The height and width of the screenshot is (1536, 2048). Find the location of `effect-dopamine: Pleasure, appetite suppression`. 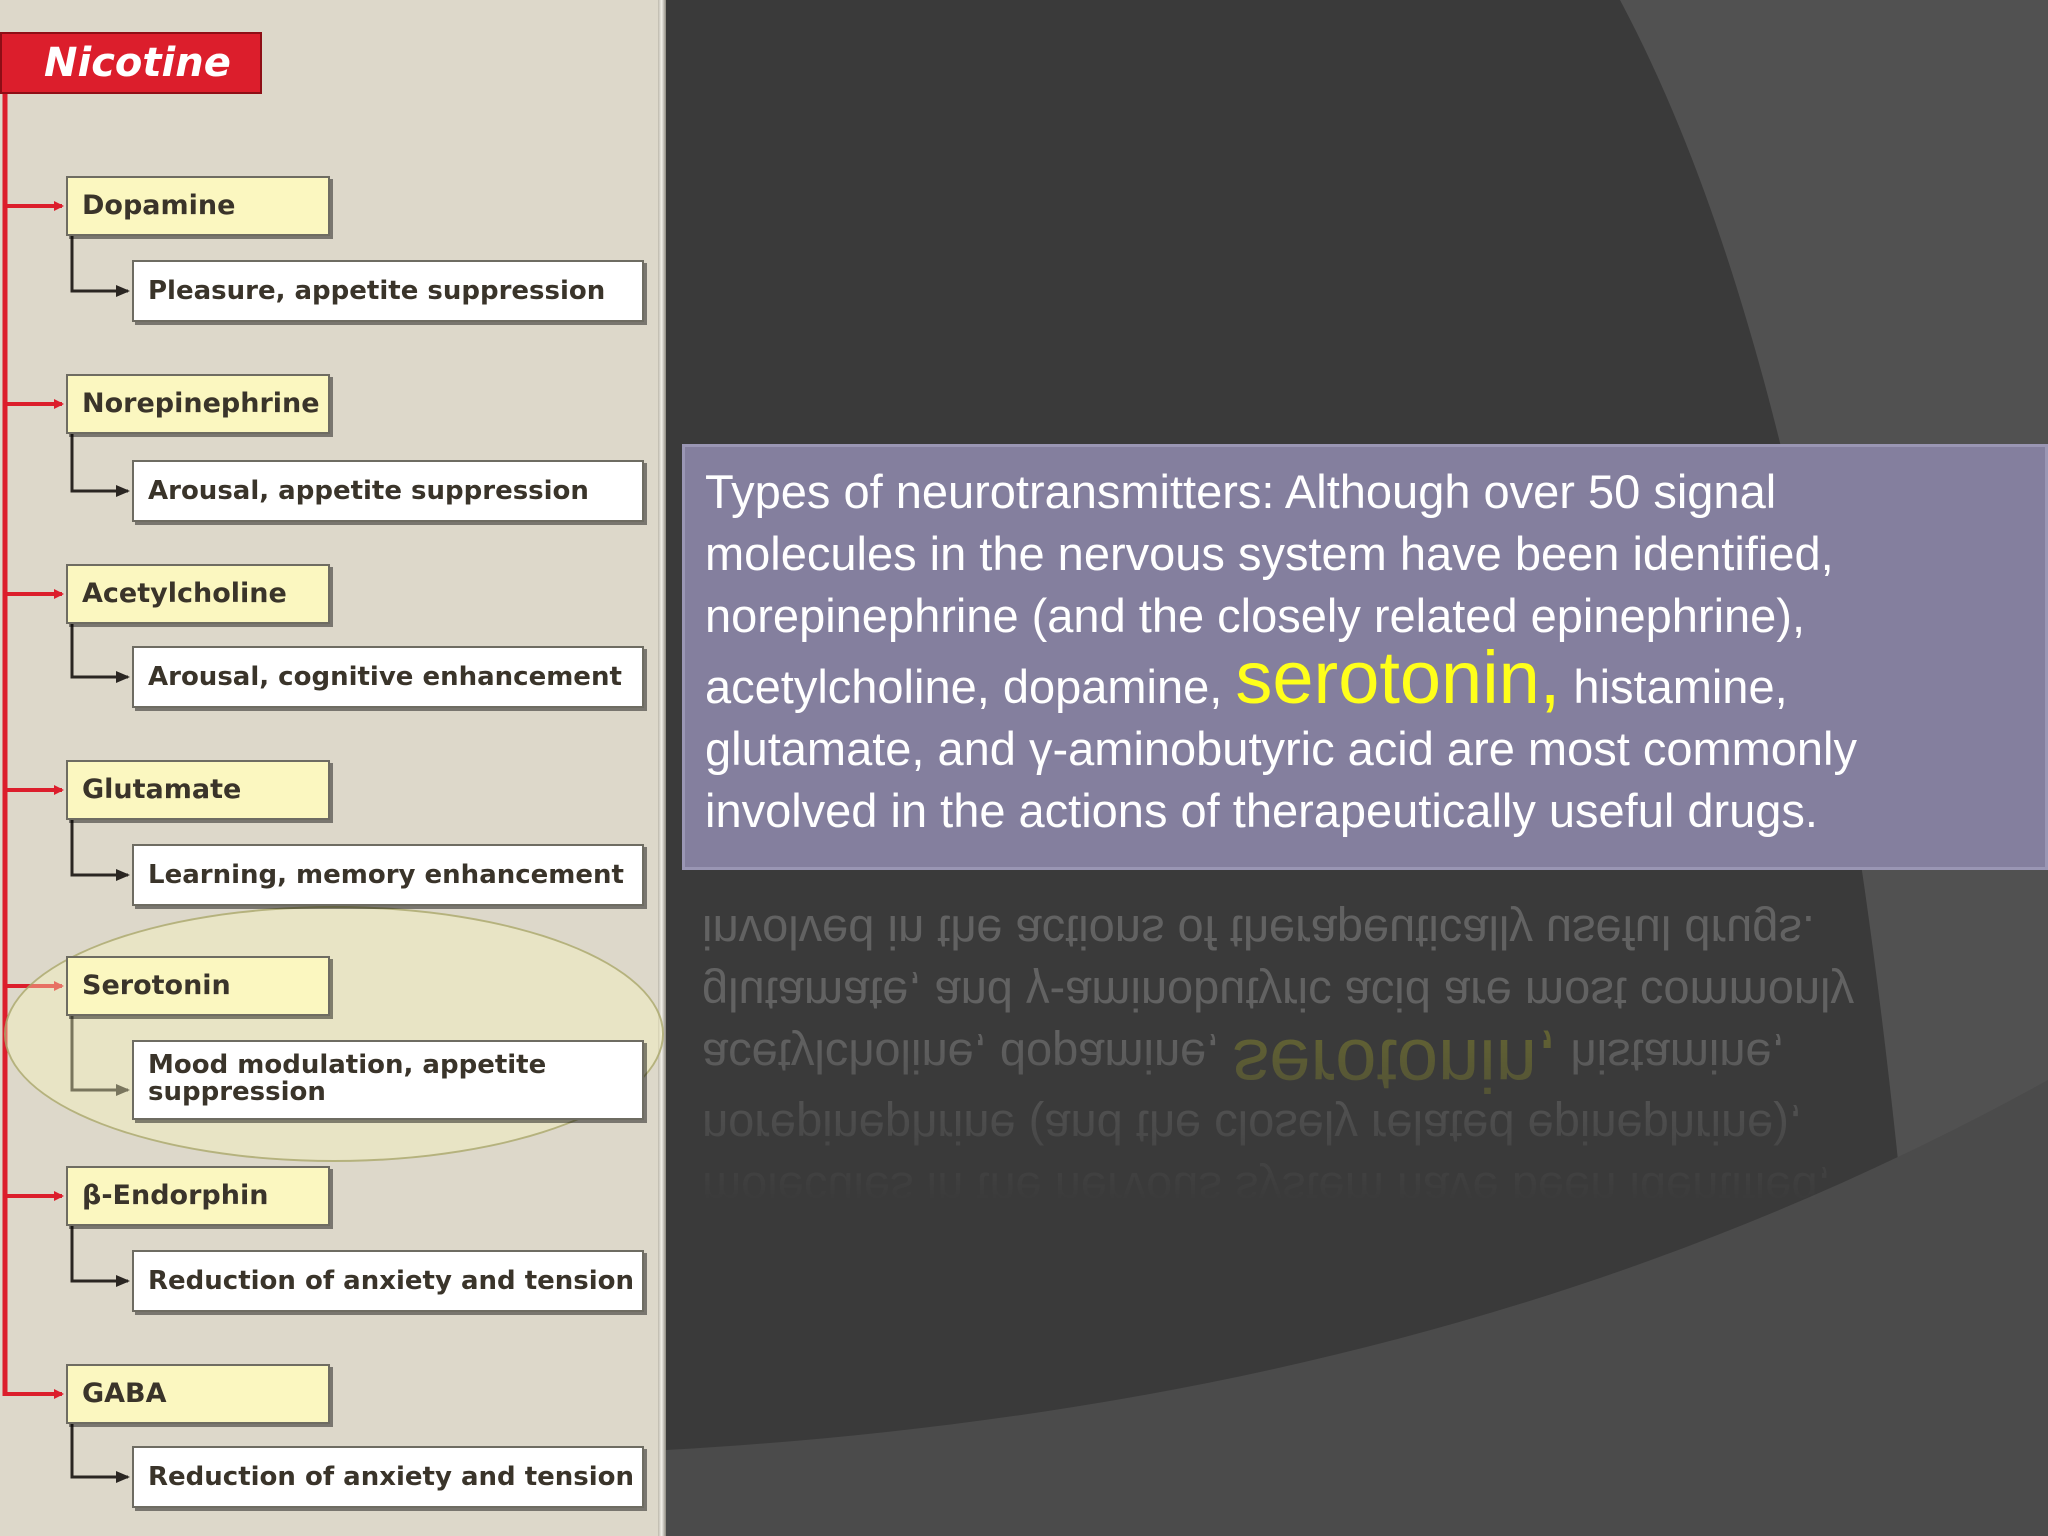

effect-dopamine: Pleasure, appetite suppression is located at coordinates (388, 291).